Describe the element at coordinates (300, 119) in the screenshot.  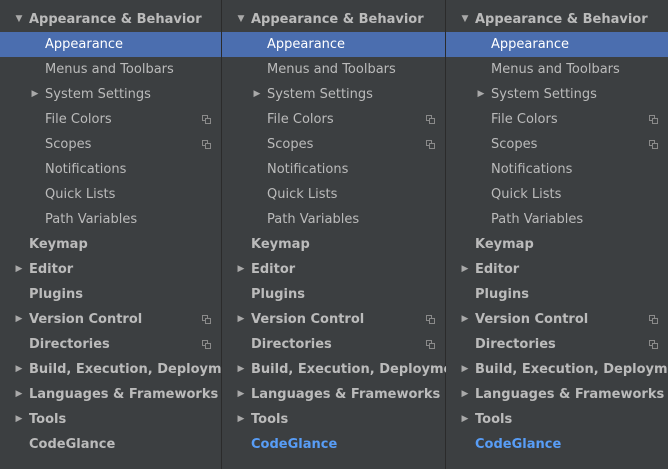
I see `tree-item-label: File Colors` at that location.